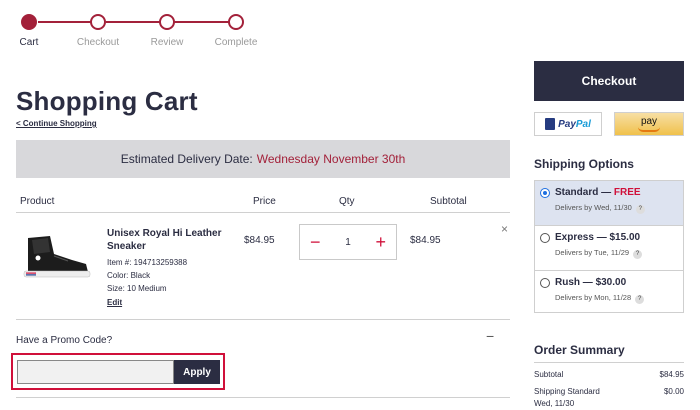  Describe the element at coordinates (600, 208) in the screenshot. I see `shipping-option-delivery: Delivers by Wed, 11/30?` at that location.